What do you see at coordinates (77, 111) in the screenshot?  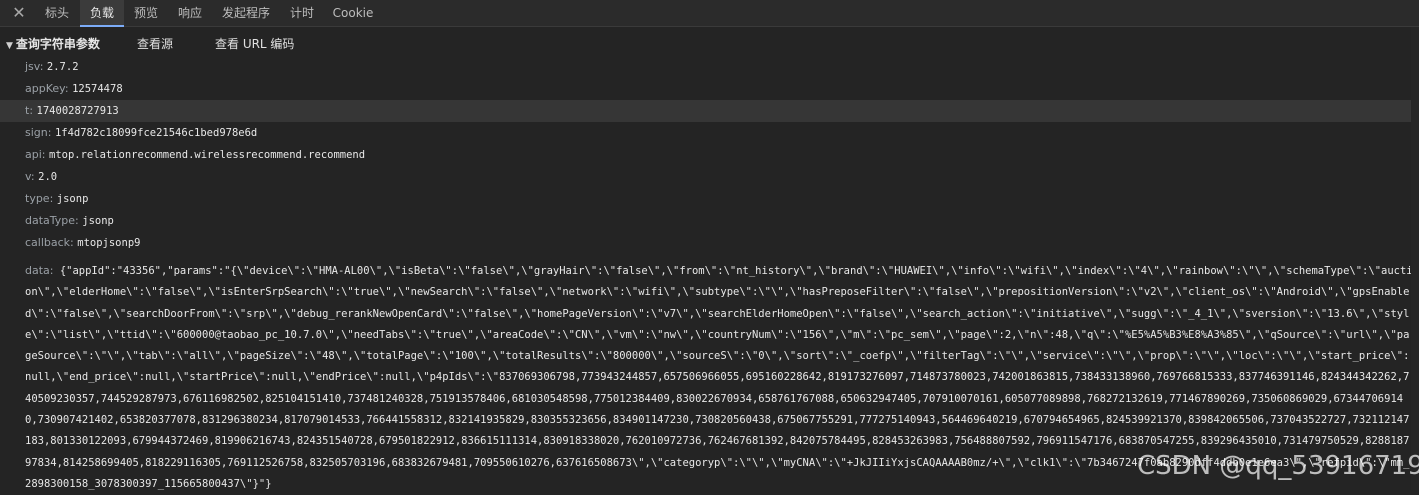 I see `param-value: 1740028727913` at bounding box center [77, 111].